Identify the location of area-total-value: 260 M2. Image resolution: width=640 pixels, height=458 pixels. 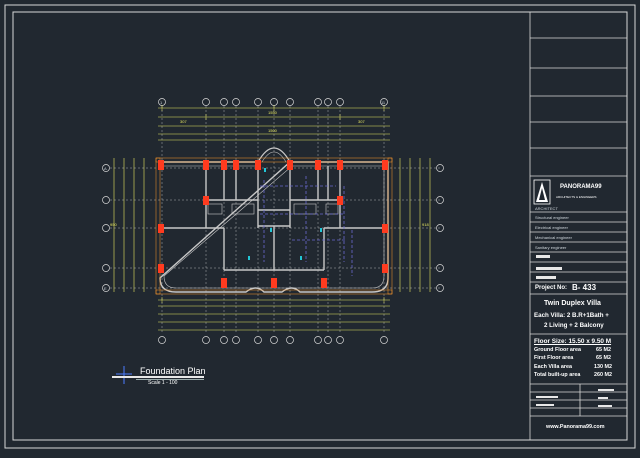
(603, 375).